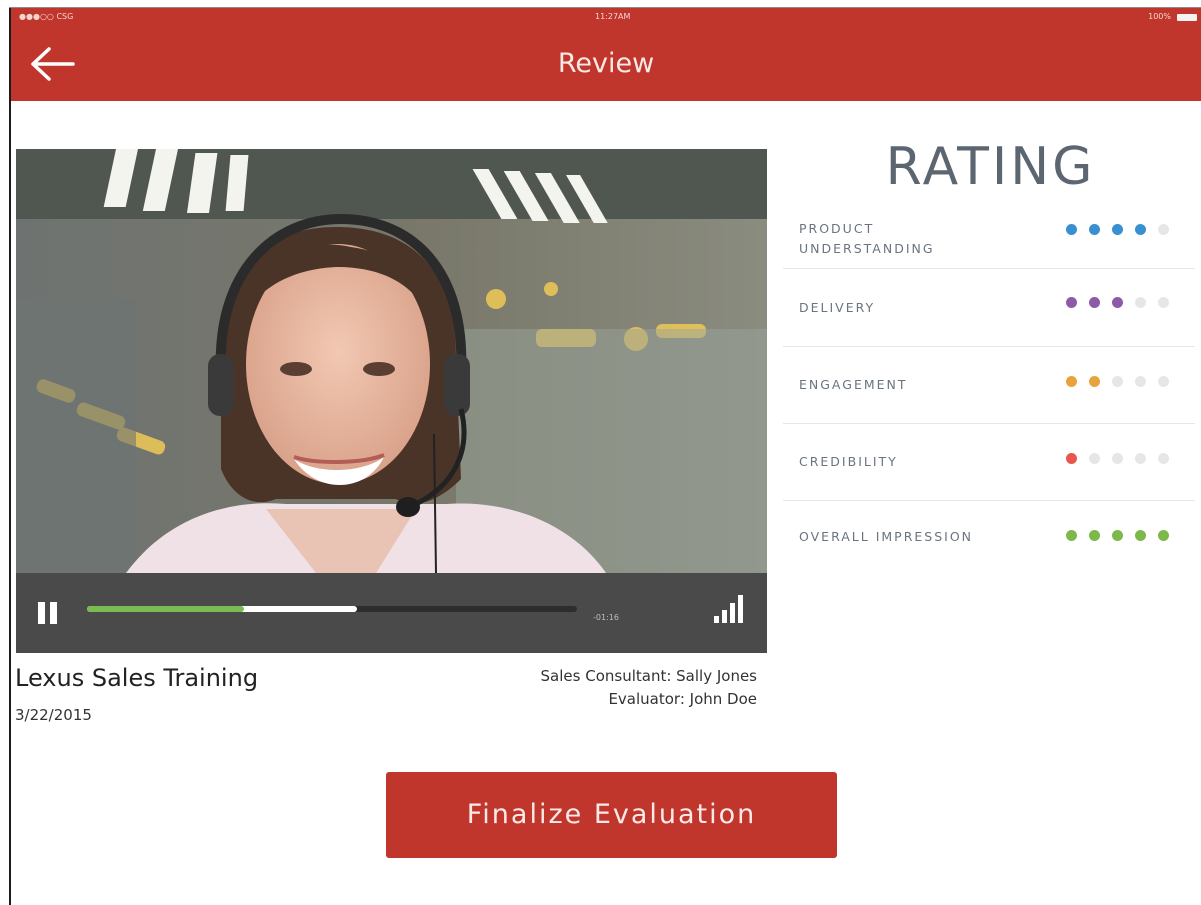 The height and width of the screenshot is (905, 1201). Describe the element at coordinates (1159, 16) in the screenshot. I see `battery-percent: 100%` at that location.